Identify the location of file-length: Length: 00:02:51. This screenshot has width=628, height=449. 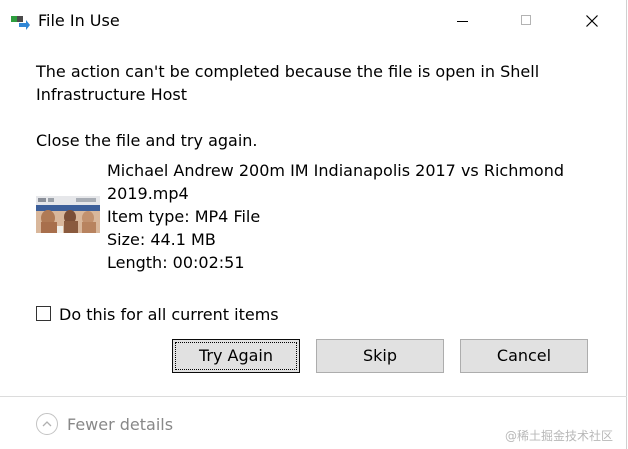
(176, 262).